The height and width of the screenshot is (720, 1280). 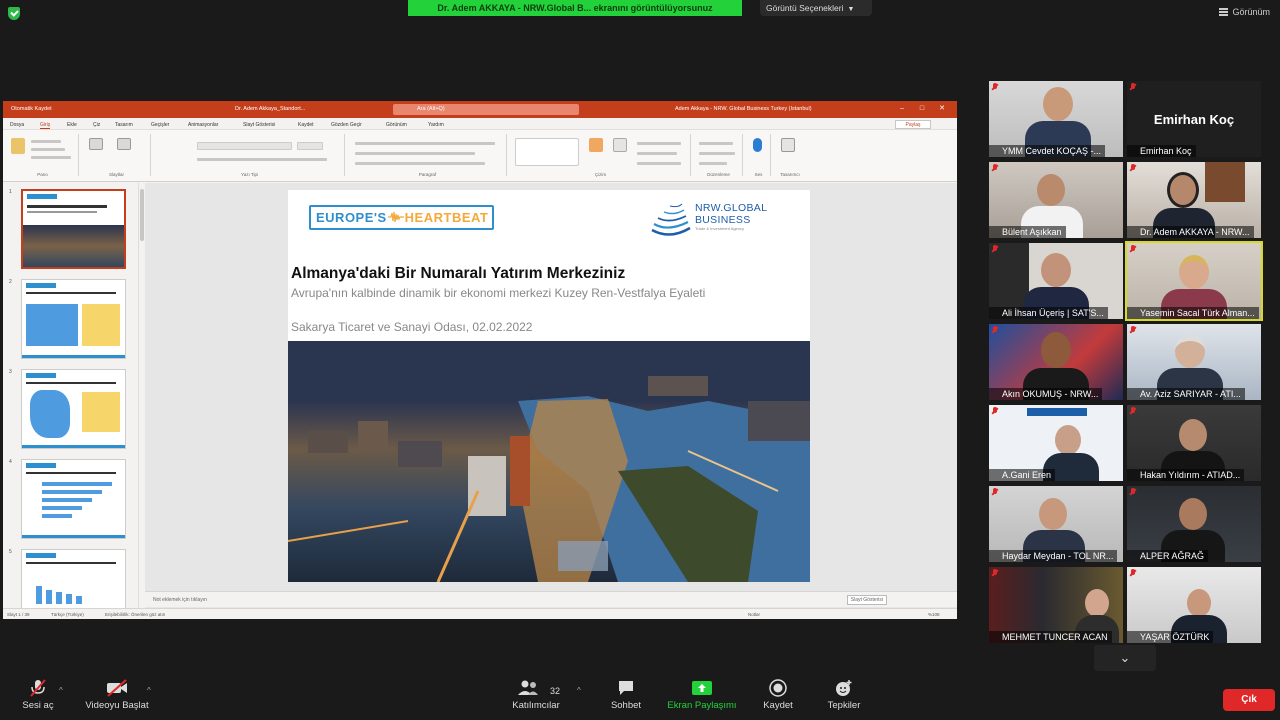 I want to click on arrange-icon, so click(x=596, y=145).